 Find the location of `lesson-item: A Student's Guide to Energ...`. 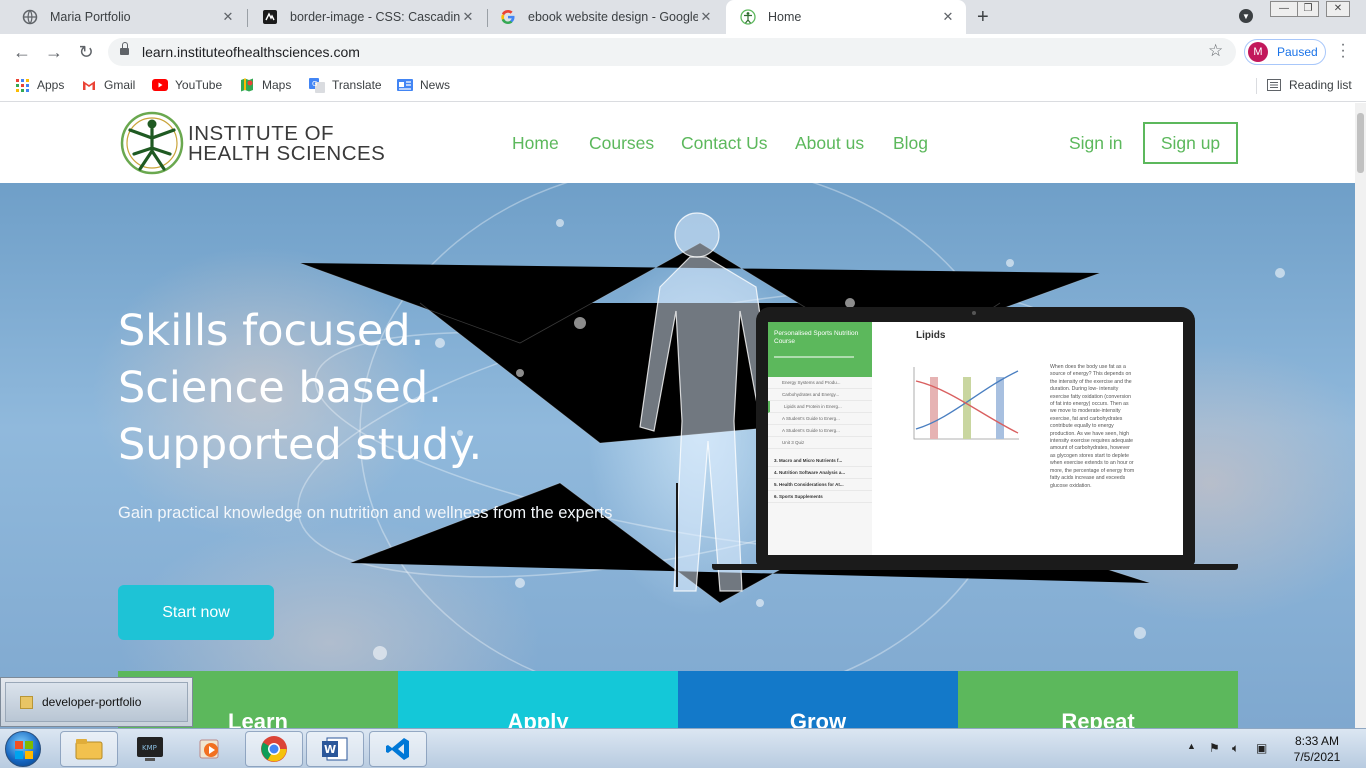

lesson-item: A Student's Guide to Energ... is located at coordinates (820, 431).